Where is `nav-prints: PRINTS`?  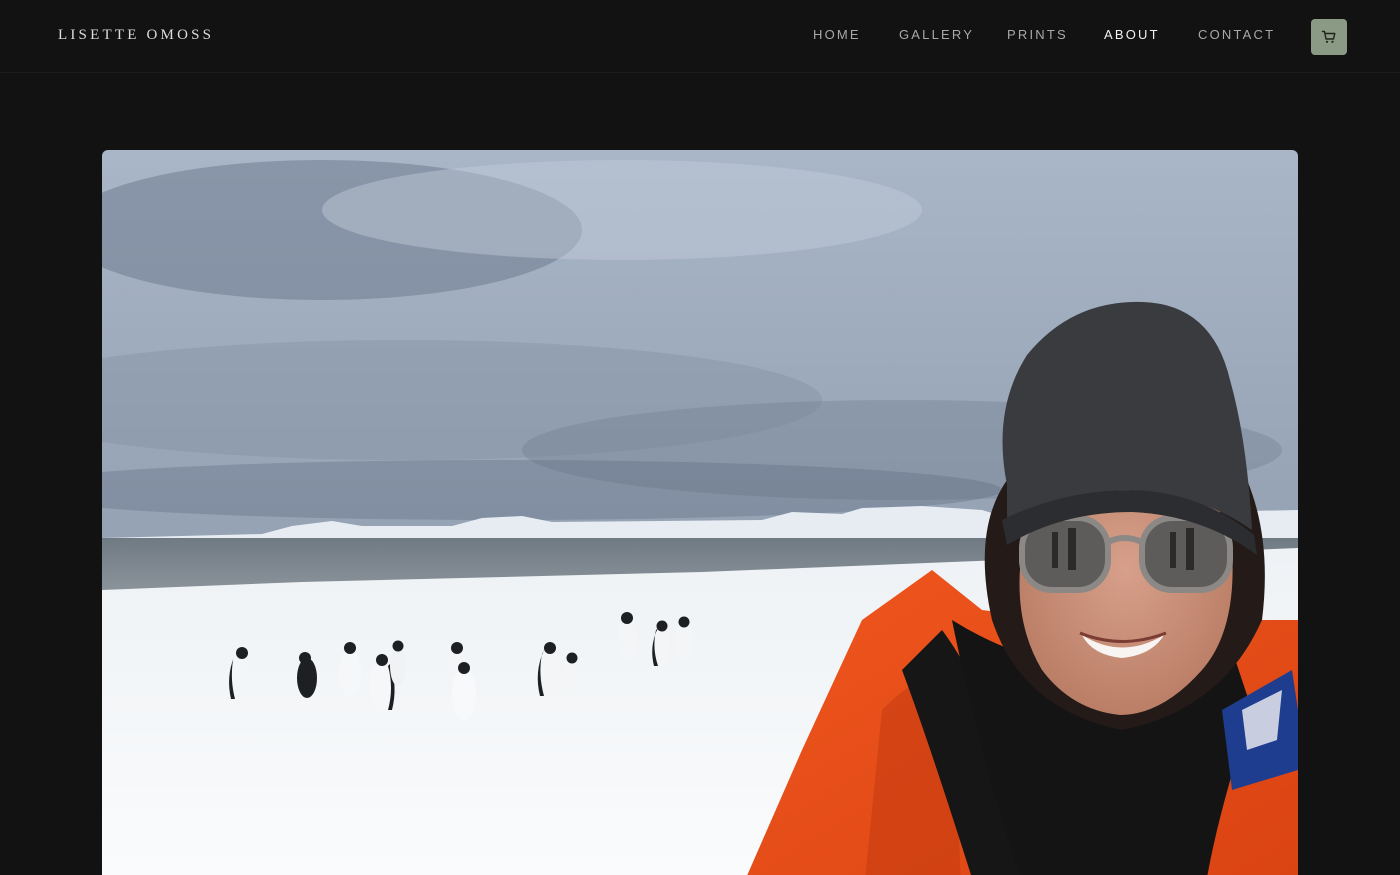
nav-prints: PRINTS is located at coordinates (1037, 34).